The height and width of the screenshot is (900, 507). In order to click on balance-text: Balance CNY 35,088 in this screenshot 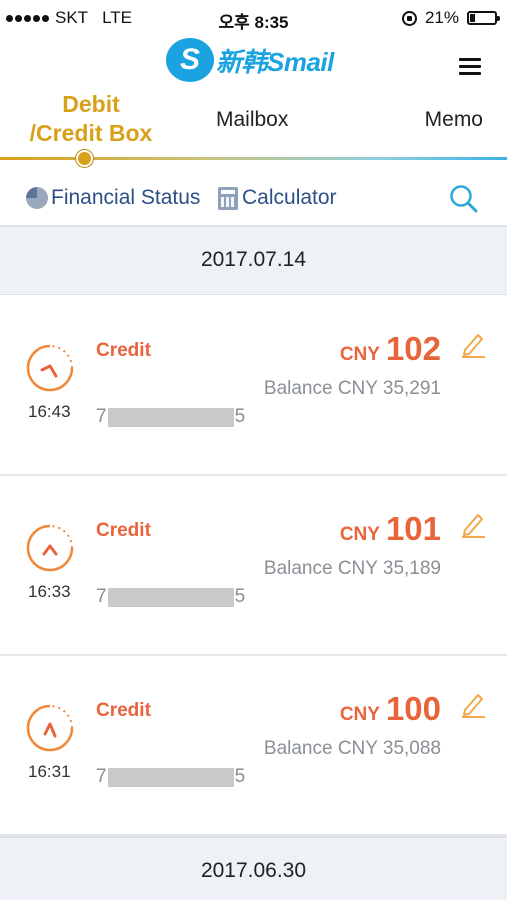, I will do `click(352, 748)`.